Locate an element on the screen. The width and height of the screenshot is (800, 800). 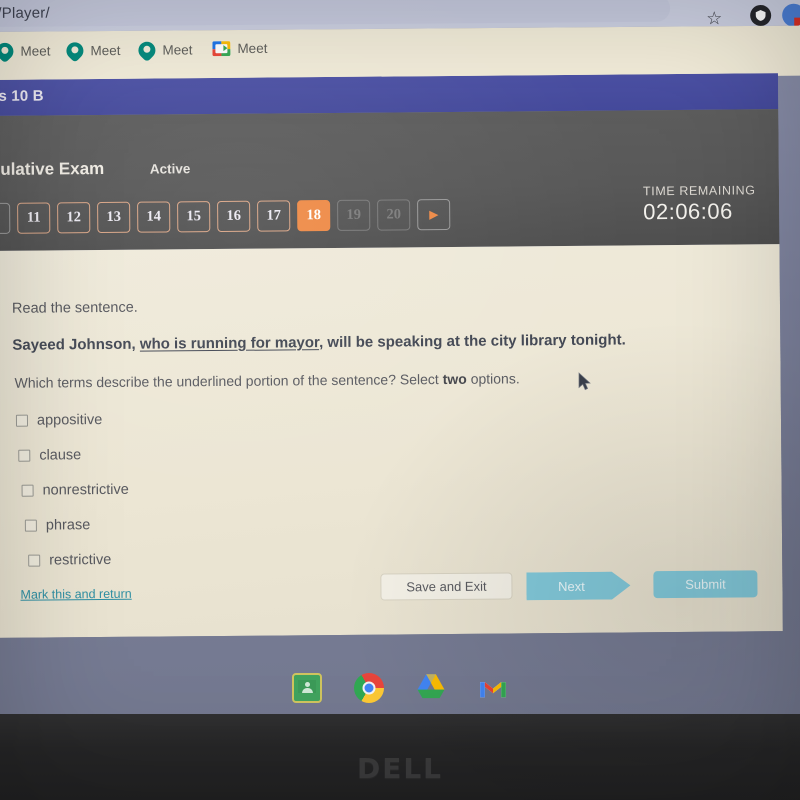
pager-item-16: 16 is located at coordinates (234, 216).